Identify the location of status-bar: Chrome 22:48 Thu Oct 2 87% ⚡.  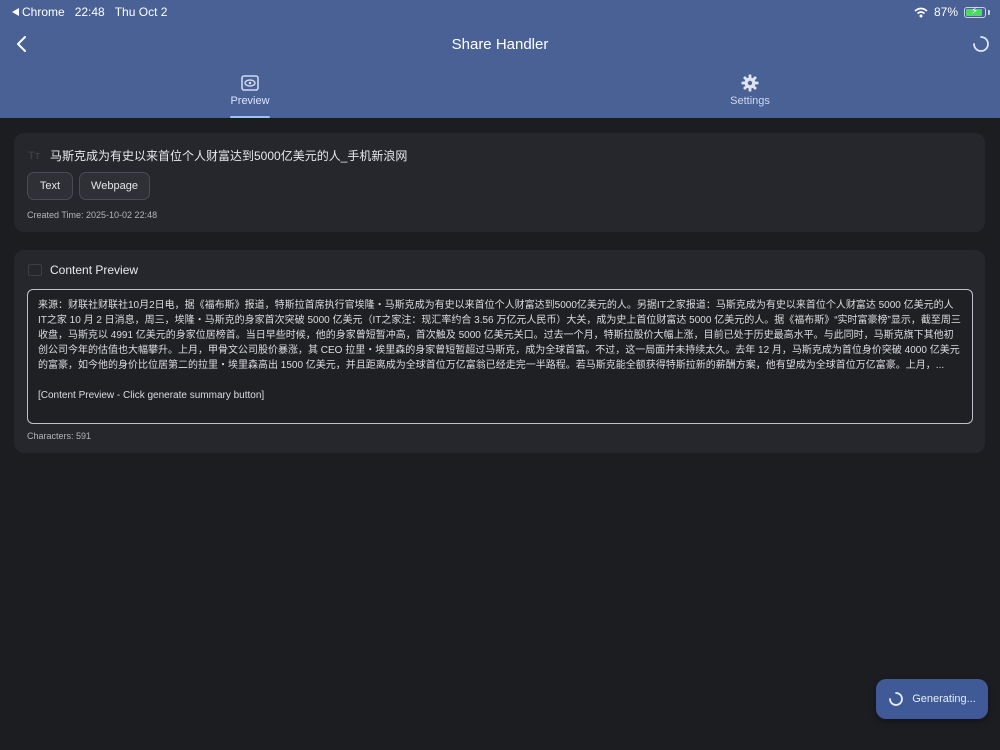
(500, 12).